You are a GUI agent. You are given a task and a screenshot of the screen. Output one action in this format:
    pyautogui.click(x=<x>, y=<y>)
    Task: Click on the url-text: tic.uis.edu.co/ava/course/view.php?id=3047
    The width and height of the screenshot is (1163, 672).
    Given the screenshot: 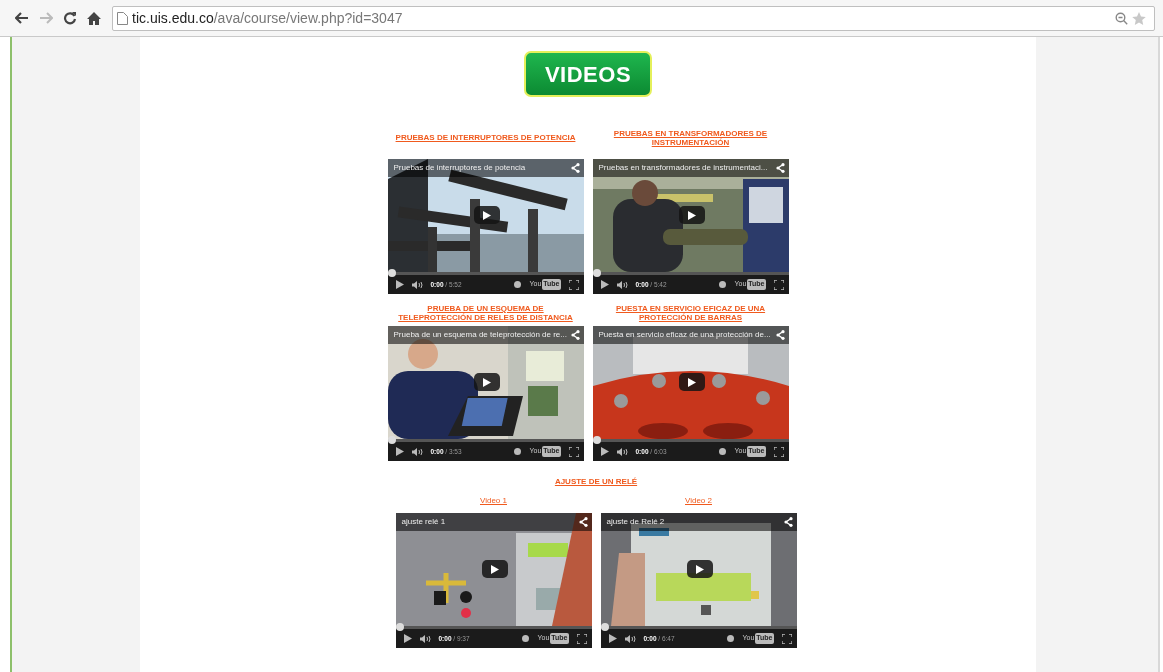 What is the action you would take?
    pyautogui.click(x=267, y=18)
    